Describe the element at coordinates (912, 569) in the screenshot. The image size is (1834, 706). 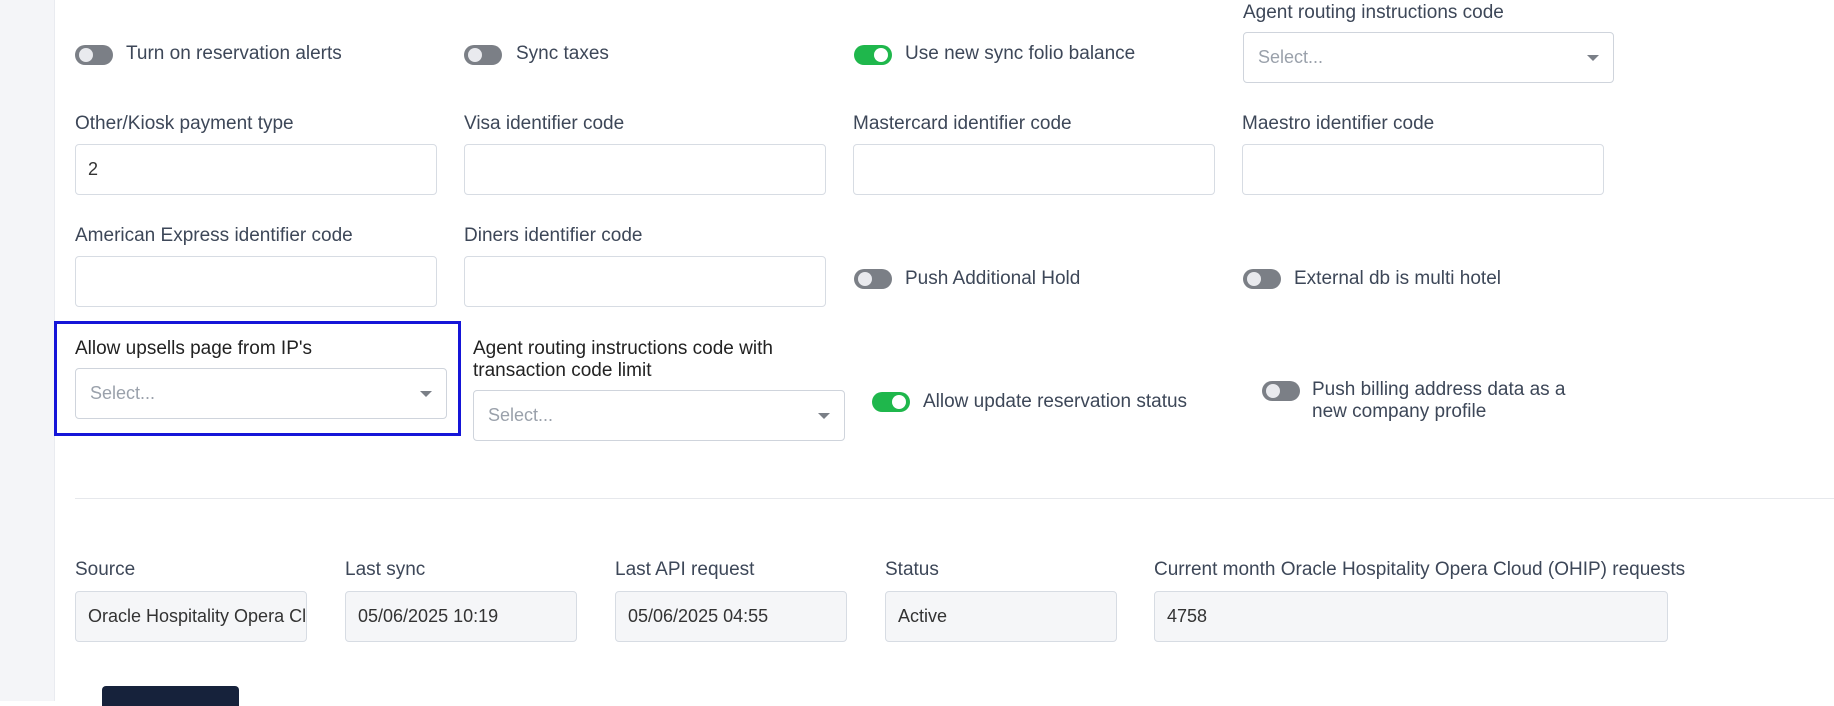
I see `status-label: Status` at that location.